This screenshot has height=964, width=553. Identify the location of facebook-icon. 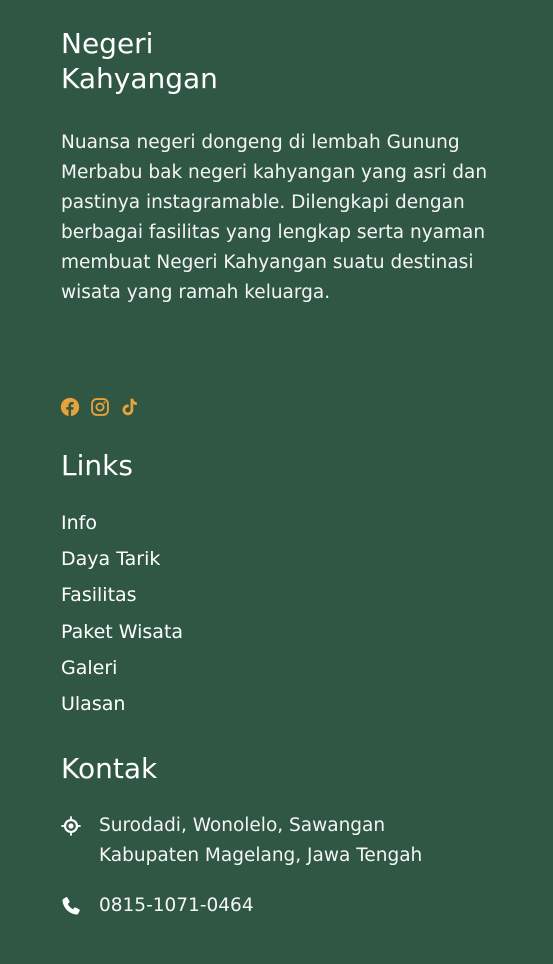
(70, 407).